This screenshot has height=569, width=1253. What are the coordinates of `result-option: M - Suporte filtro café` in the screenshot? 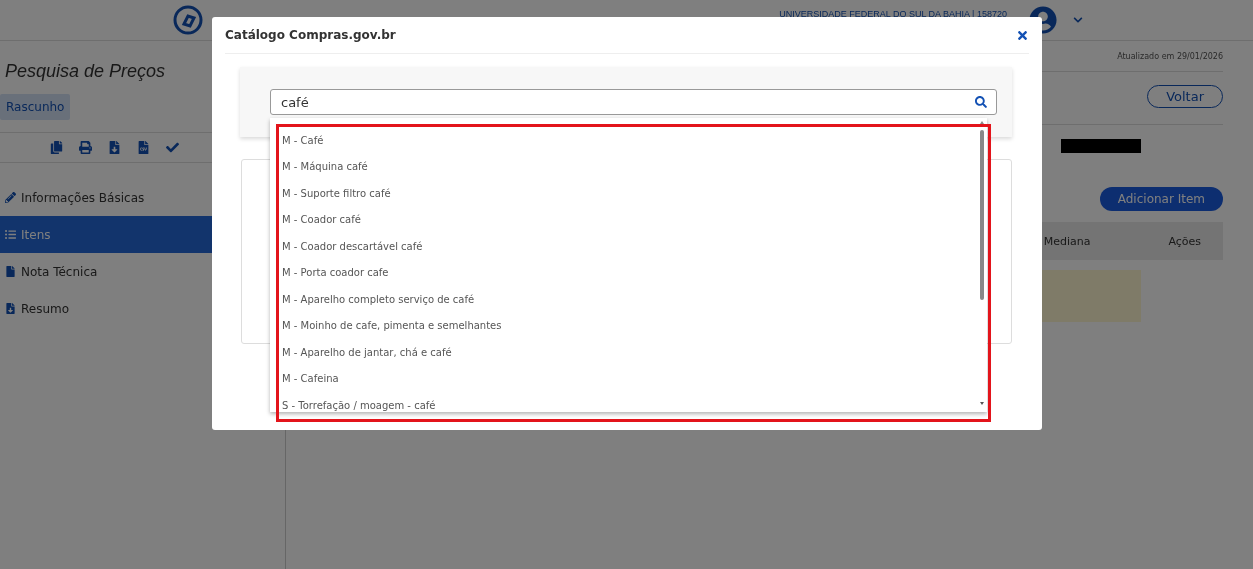 It's located at (623, 193).